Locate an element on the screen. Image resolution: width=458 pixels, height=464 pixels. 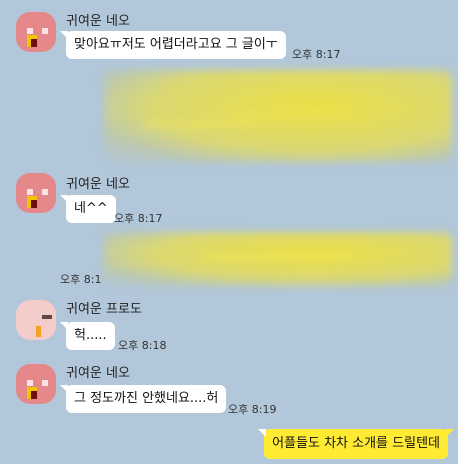
message-bubble: 맞아요ㅠ저도 어렵더라고요 그 글이ㅜ is located at coordinates (173, 45).